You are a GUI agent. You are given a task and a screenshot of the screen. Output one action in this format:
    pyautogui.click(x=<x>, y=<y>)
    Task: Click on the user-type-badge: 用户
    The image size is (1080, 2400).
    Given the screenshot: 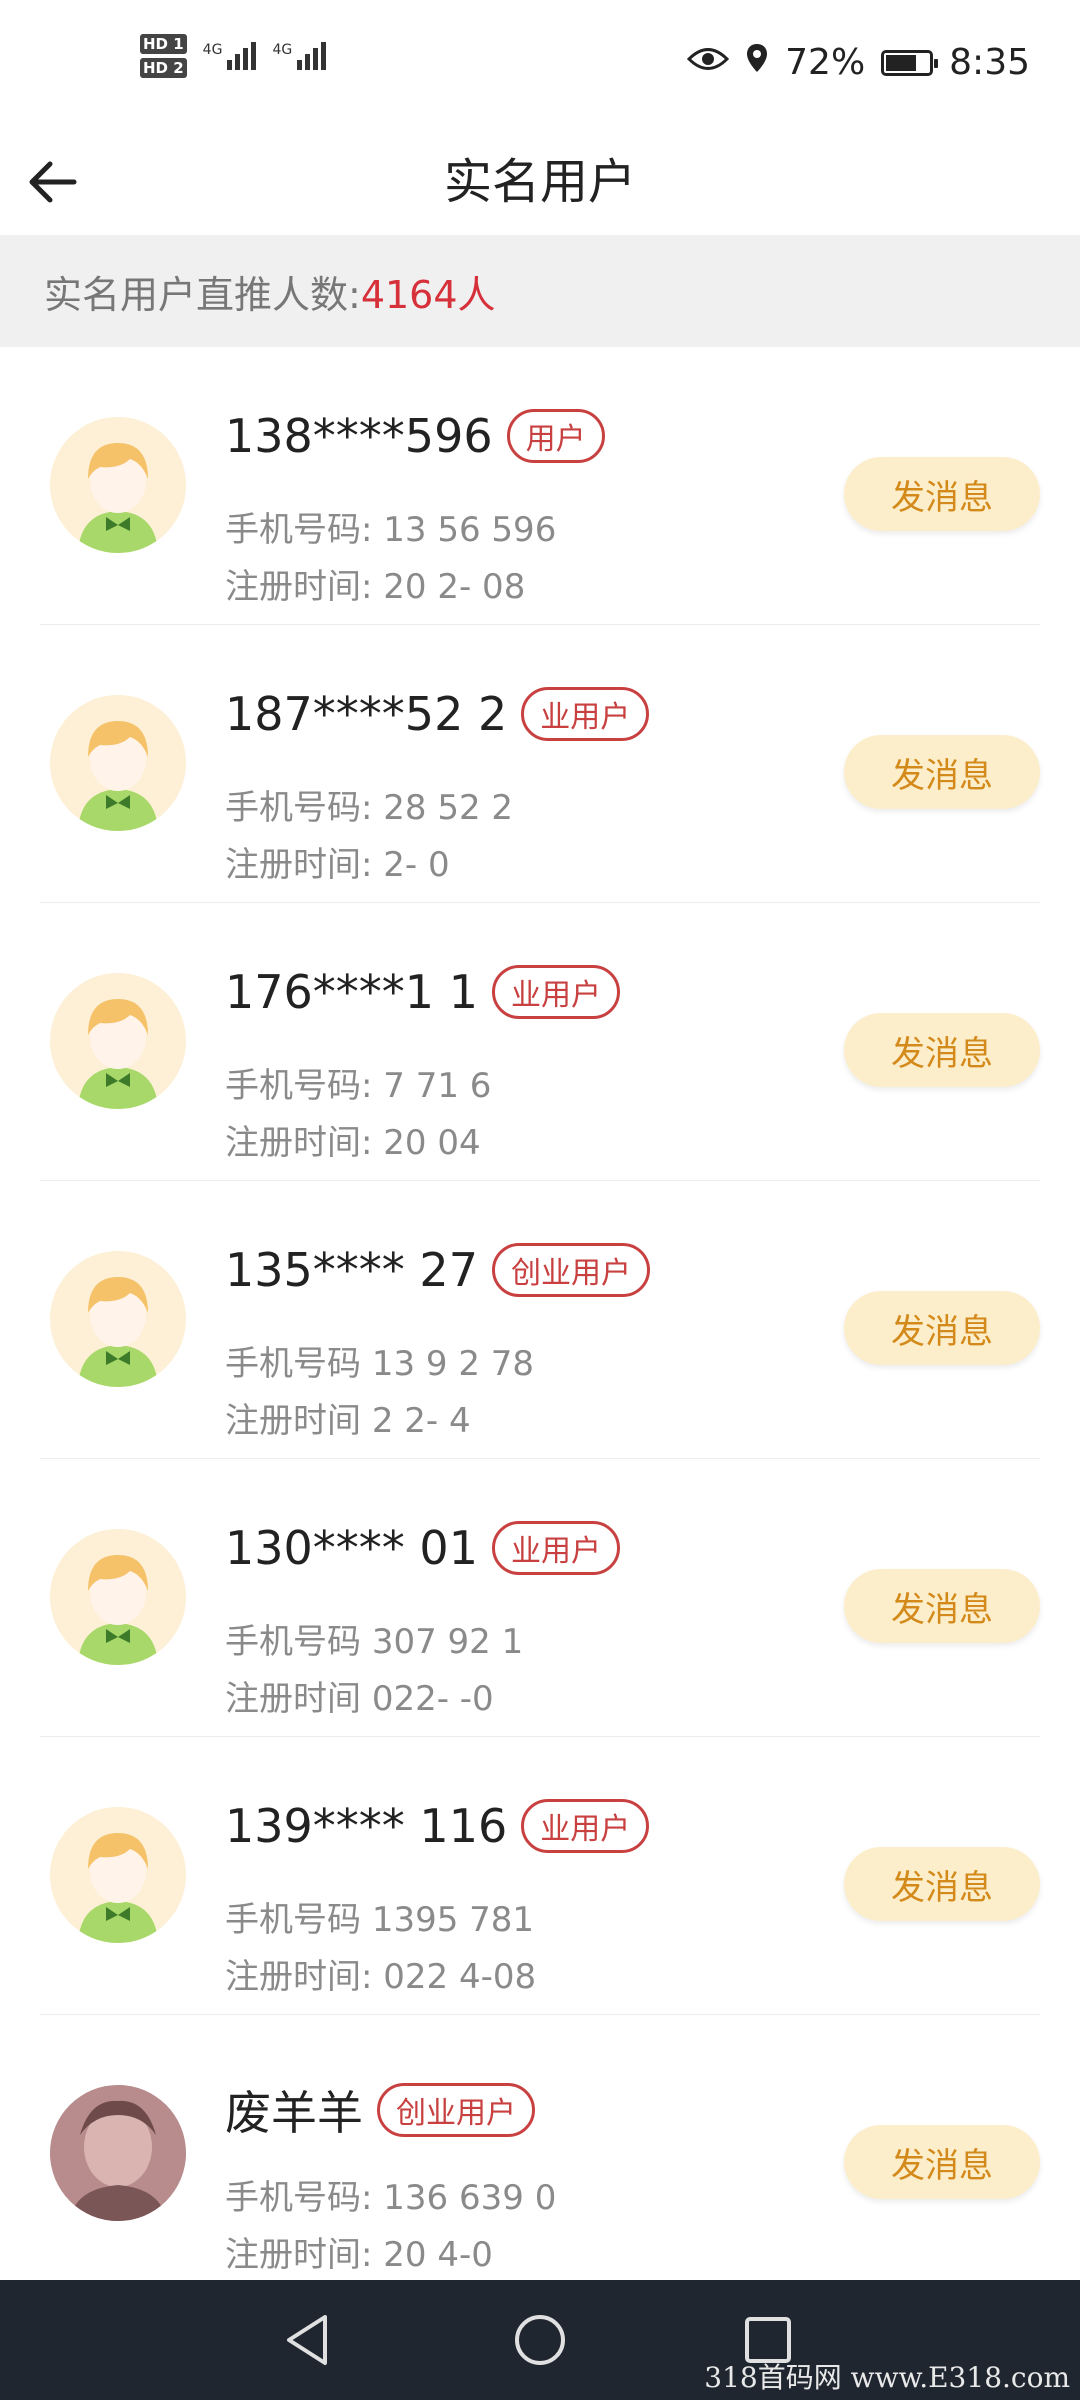 What is the action you would take?
    pyautogui.click(x=555, y=436)
    